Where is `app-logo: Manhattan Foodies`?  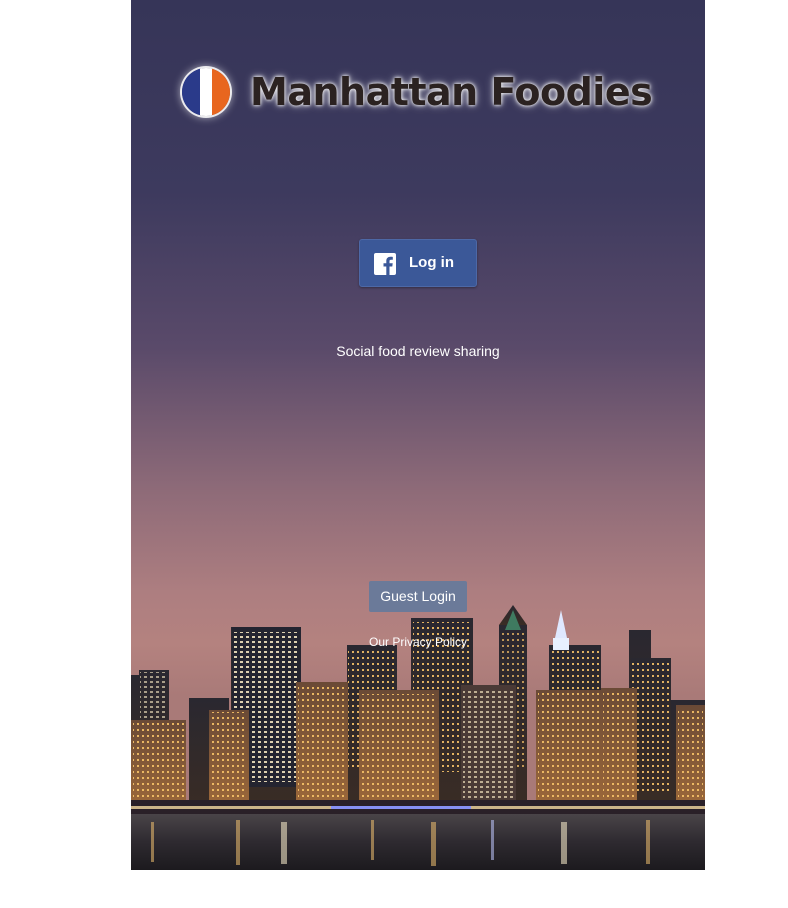
app-logo: Manhattan Foodies is located at coordinates (418, 92).